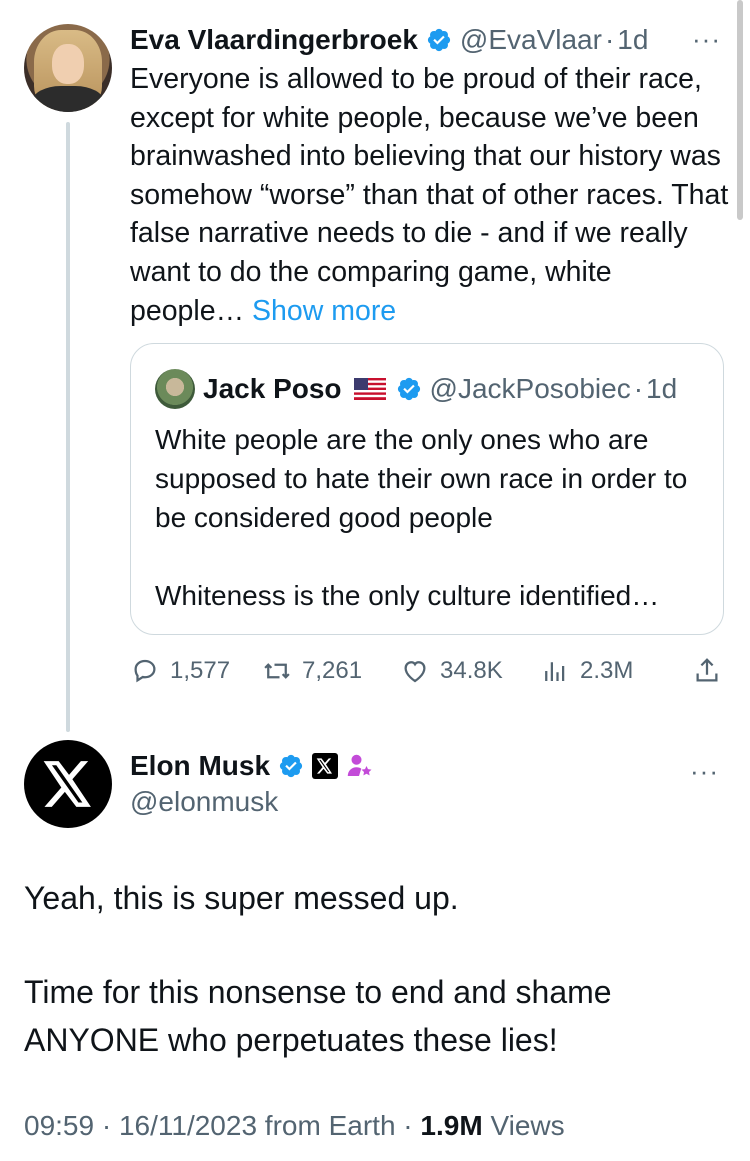  I want to click on us-flag-icon, so click(369, 389).